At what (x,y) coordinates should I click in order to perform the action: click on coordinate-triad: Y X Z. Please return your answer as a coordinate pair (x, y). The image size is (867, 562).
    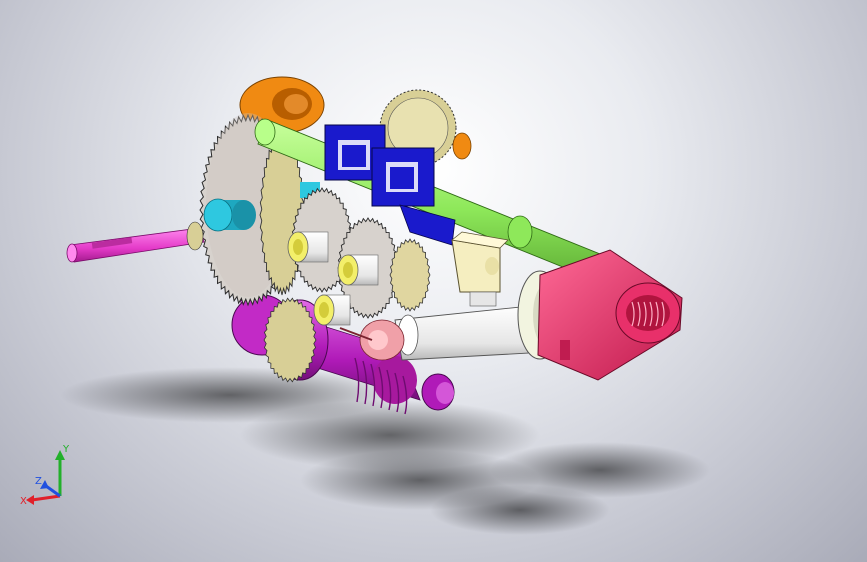
    Looking at the image, I should click on (45, 475).